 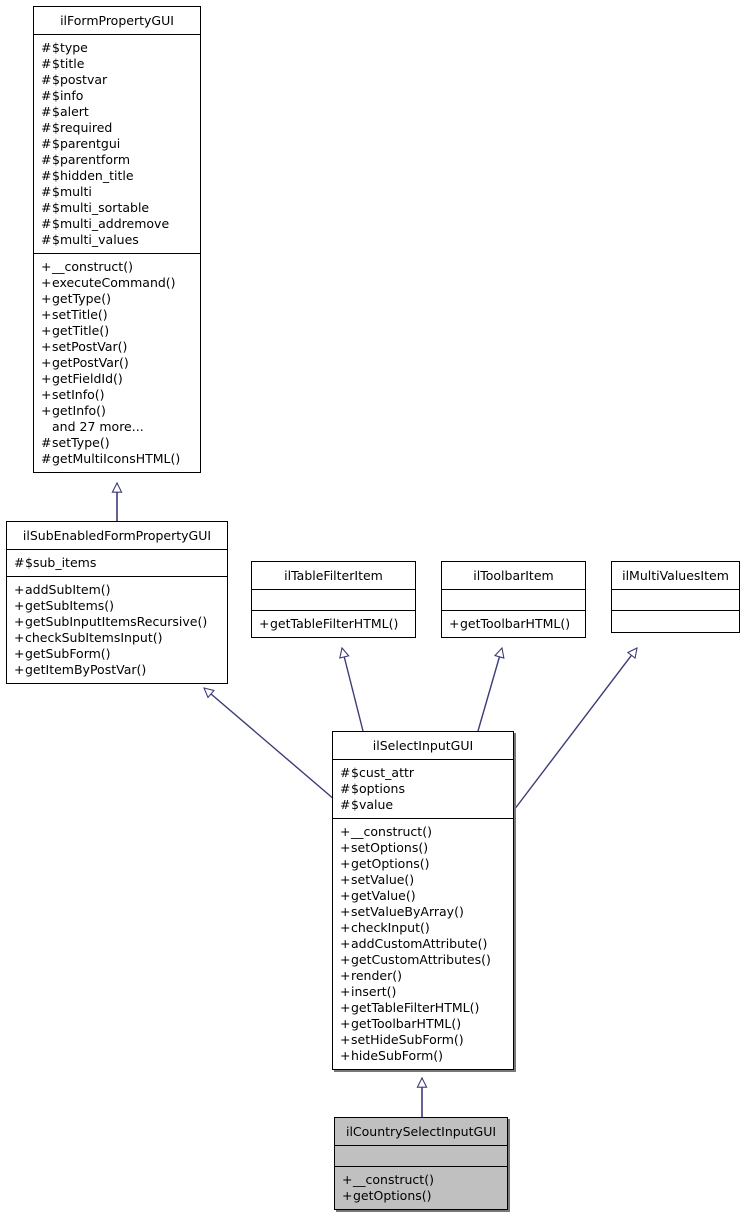 What do you see at coordinates (117, 21) in the screenshot?
I see `class-name-ilformpropertygui: ilFormPropertyGUI` at bounding box center [117, 21].